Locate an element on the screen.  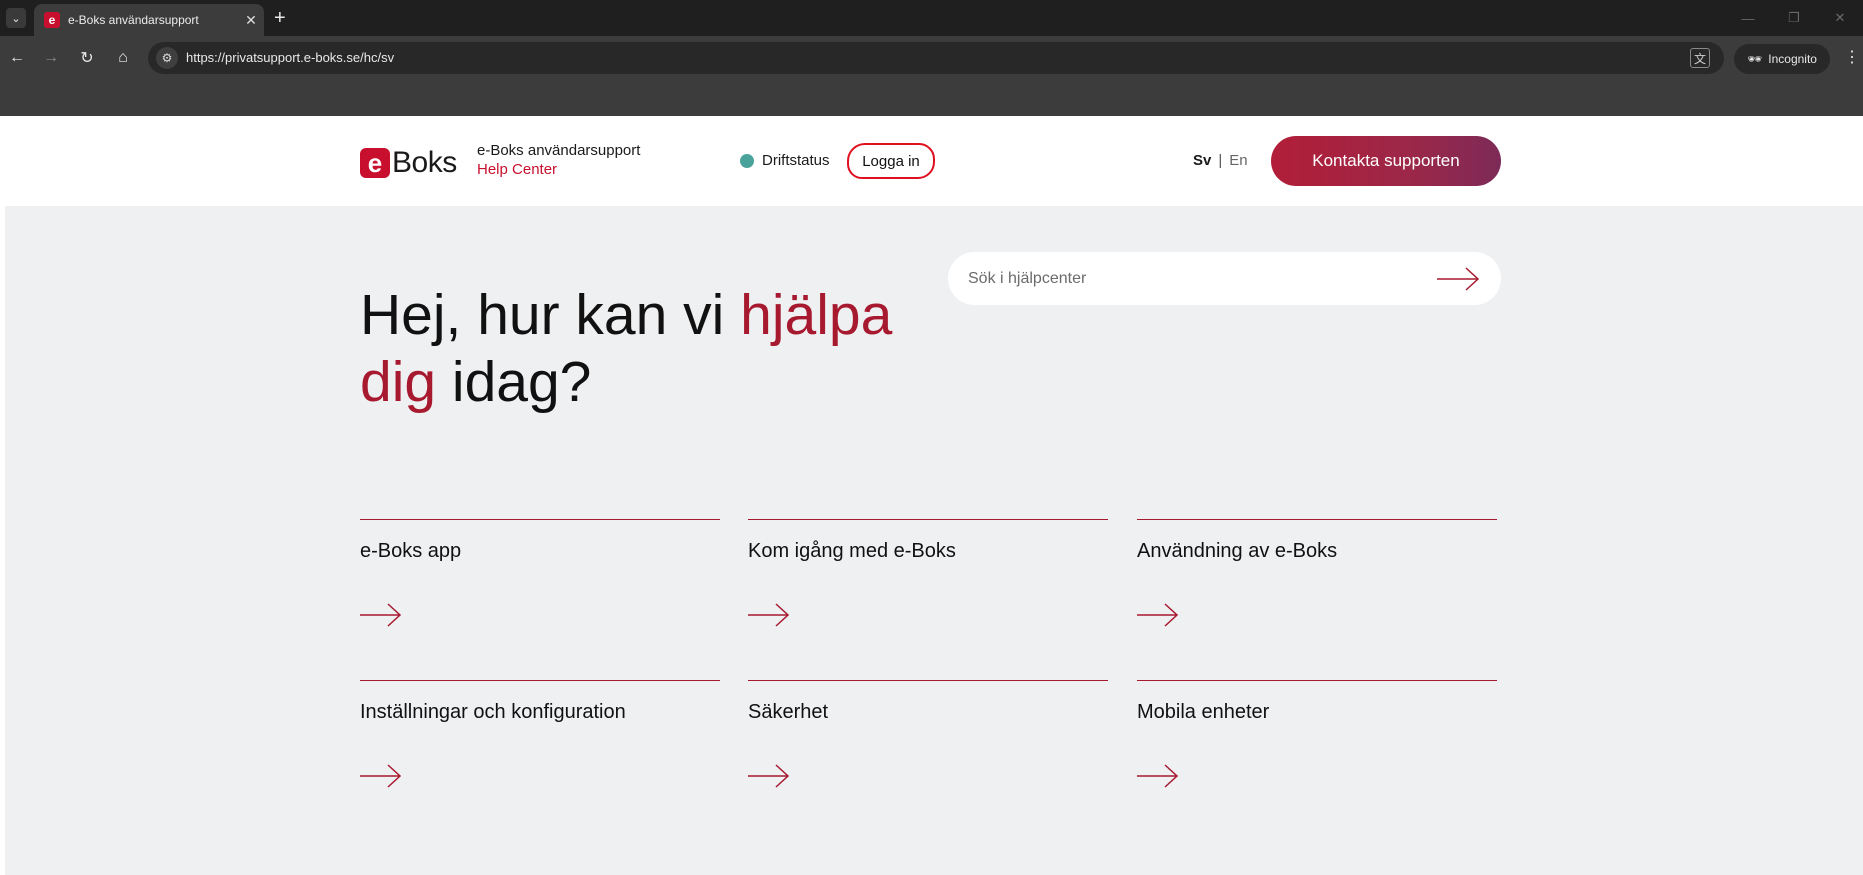
translate-icon: 文 is located at coordinates (1700, 58).